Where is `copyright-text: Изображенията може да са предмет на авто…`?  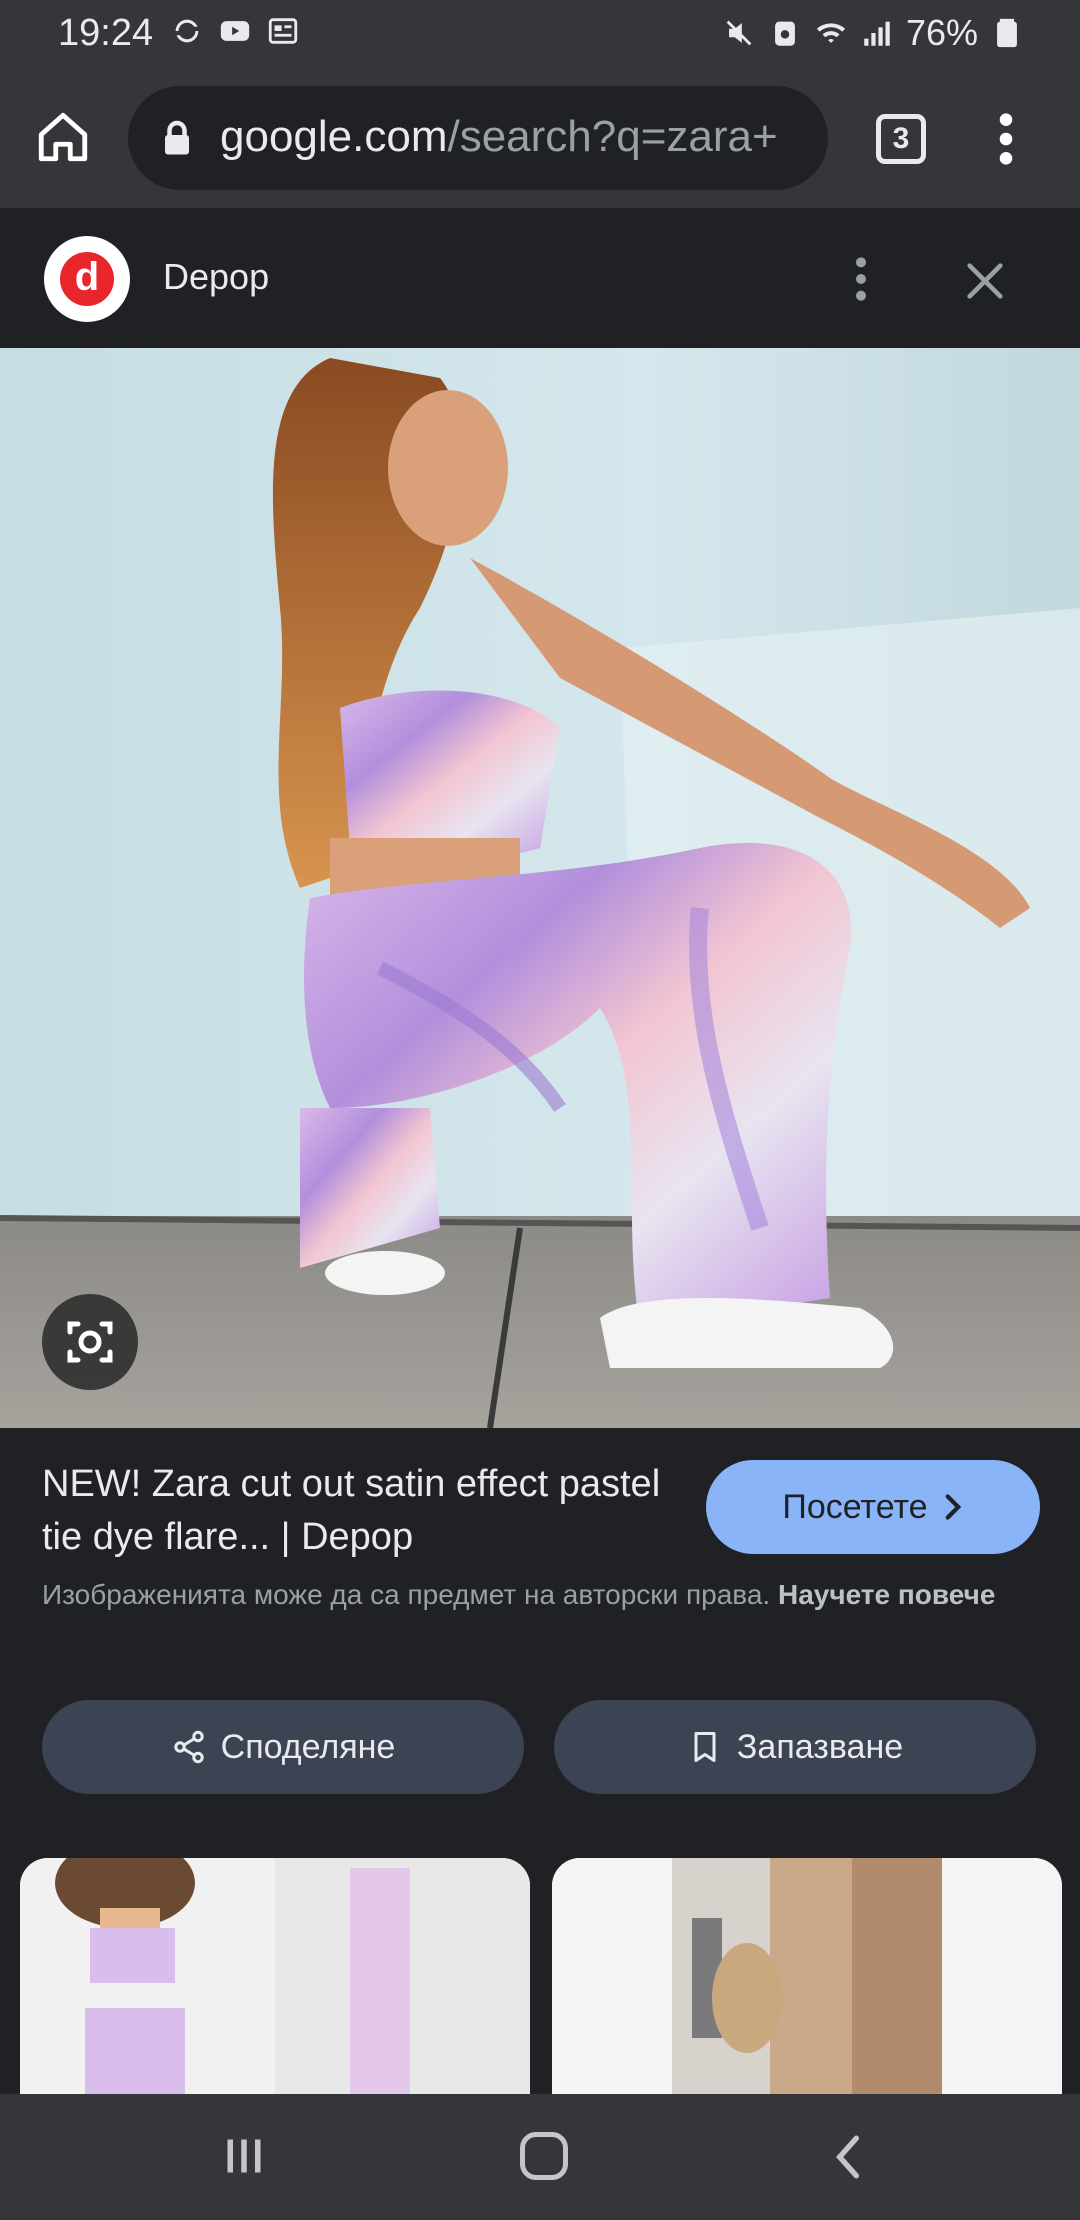
copyright-text: Изображенията може да са предмет на авто… is located at coordinates (406, 1594).